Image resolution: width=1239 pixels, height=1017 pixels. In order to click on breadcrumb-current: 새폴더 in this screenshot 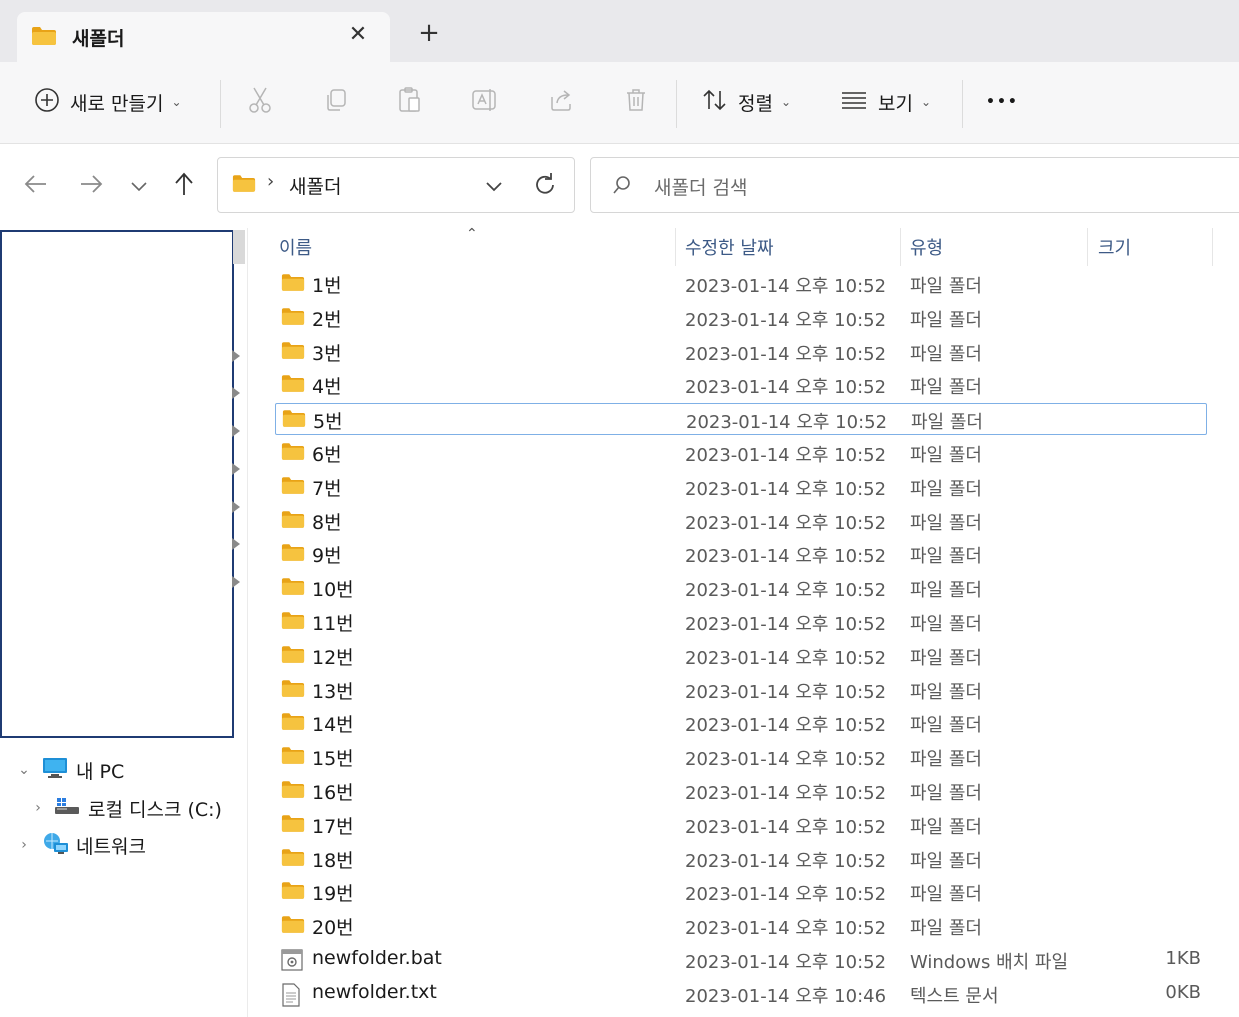, I will do `click(315, 185)`.